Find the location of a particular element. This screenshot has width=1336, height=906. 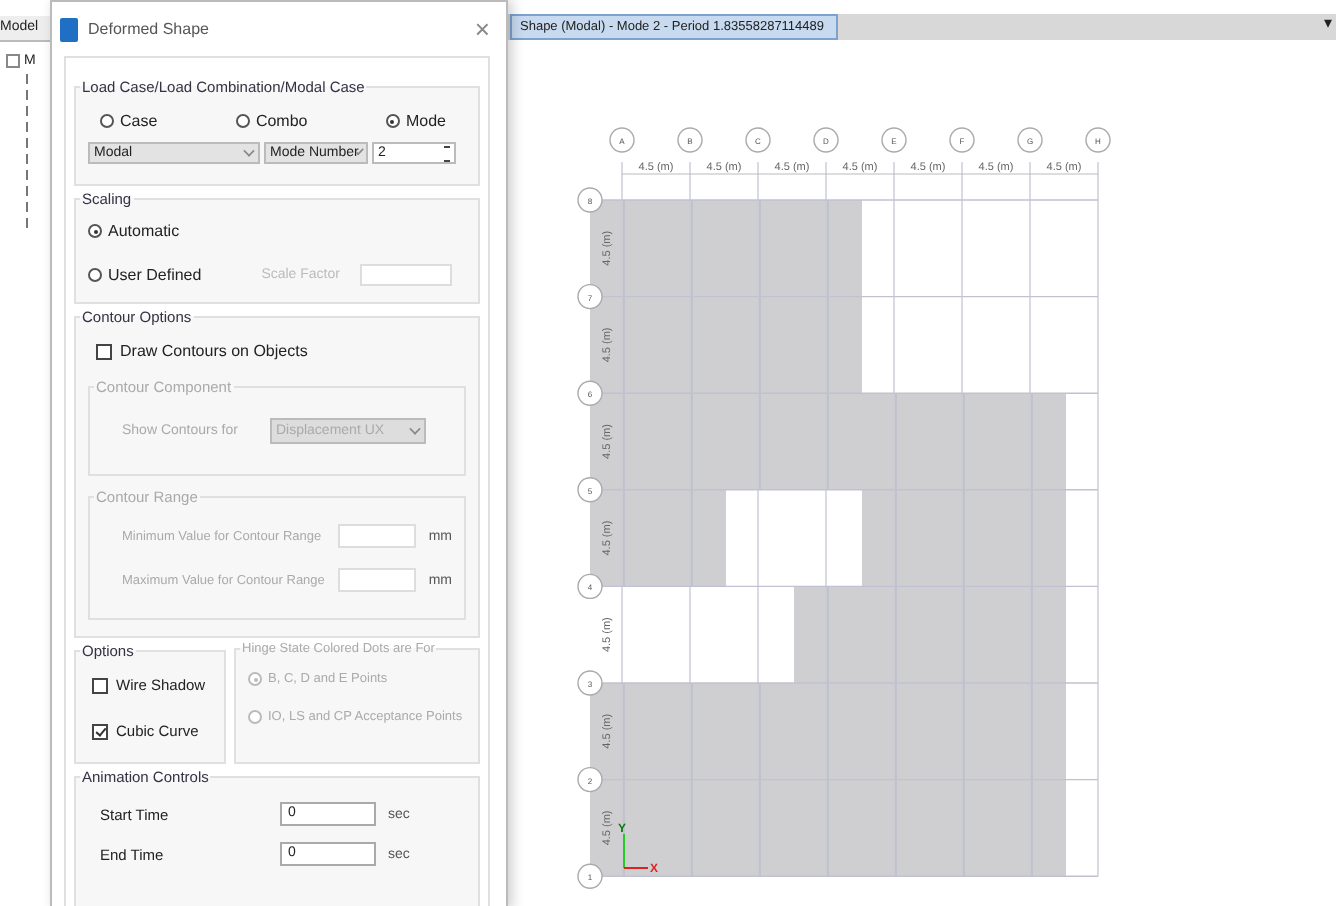

radio-button: User Defined is located at coordinates (145, 275).